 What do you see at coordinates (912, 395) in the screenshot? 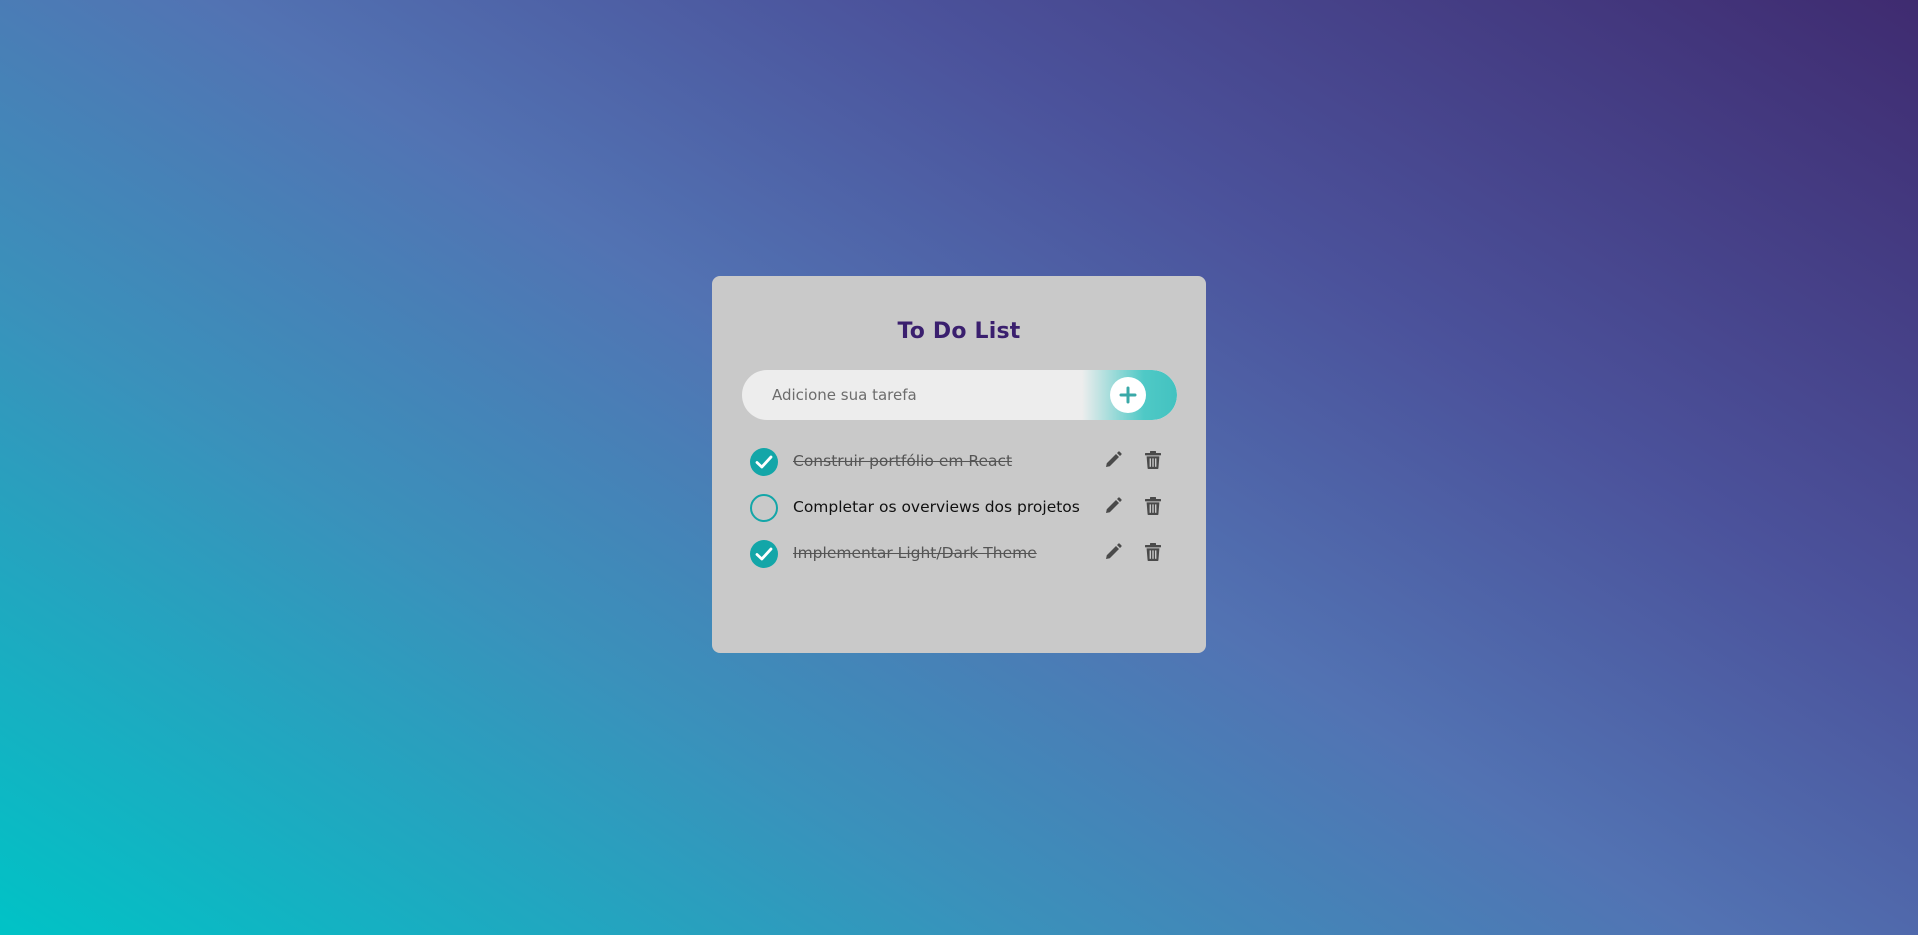
I see `task-input` at bounding box center [912, 395].